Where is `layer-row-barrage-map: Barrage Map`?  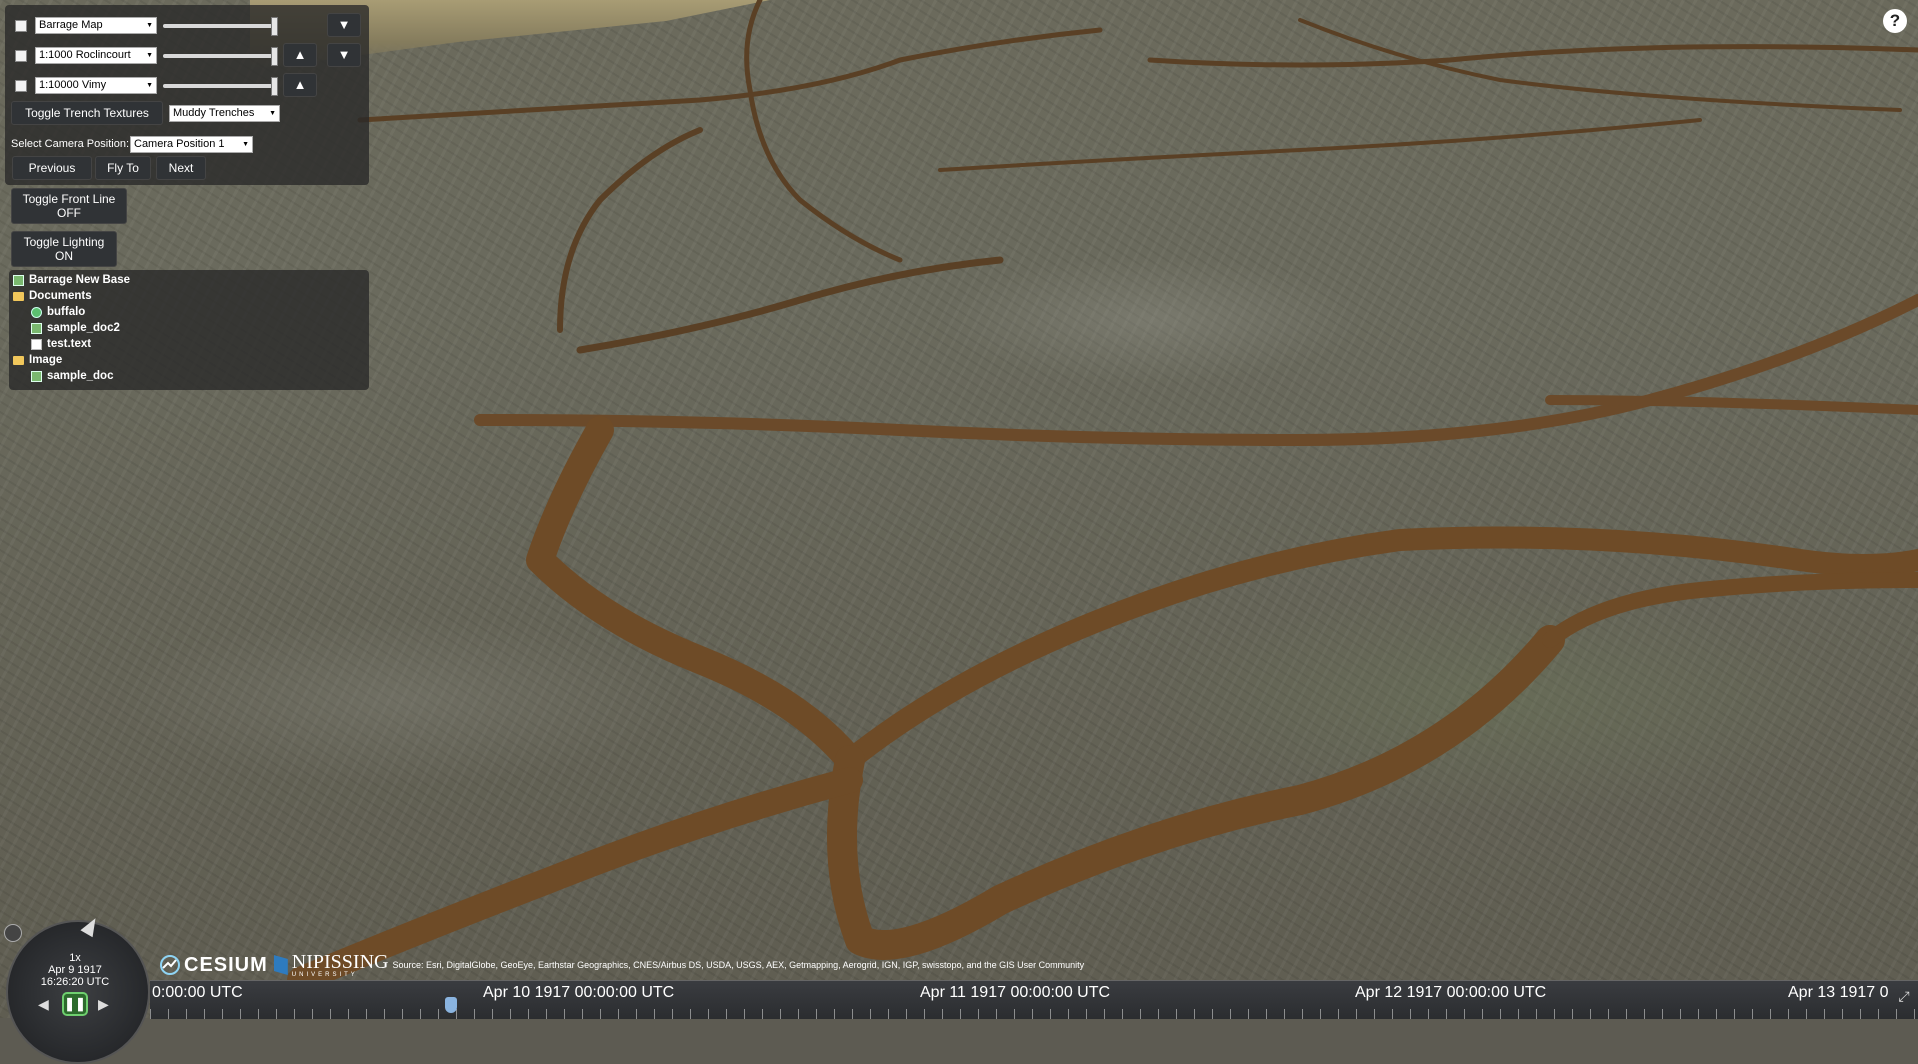
layer-row-barrage-map: Barrage Map is located at coordinates (141, 26).